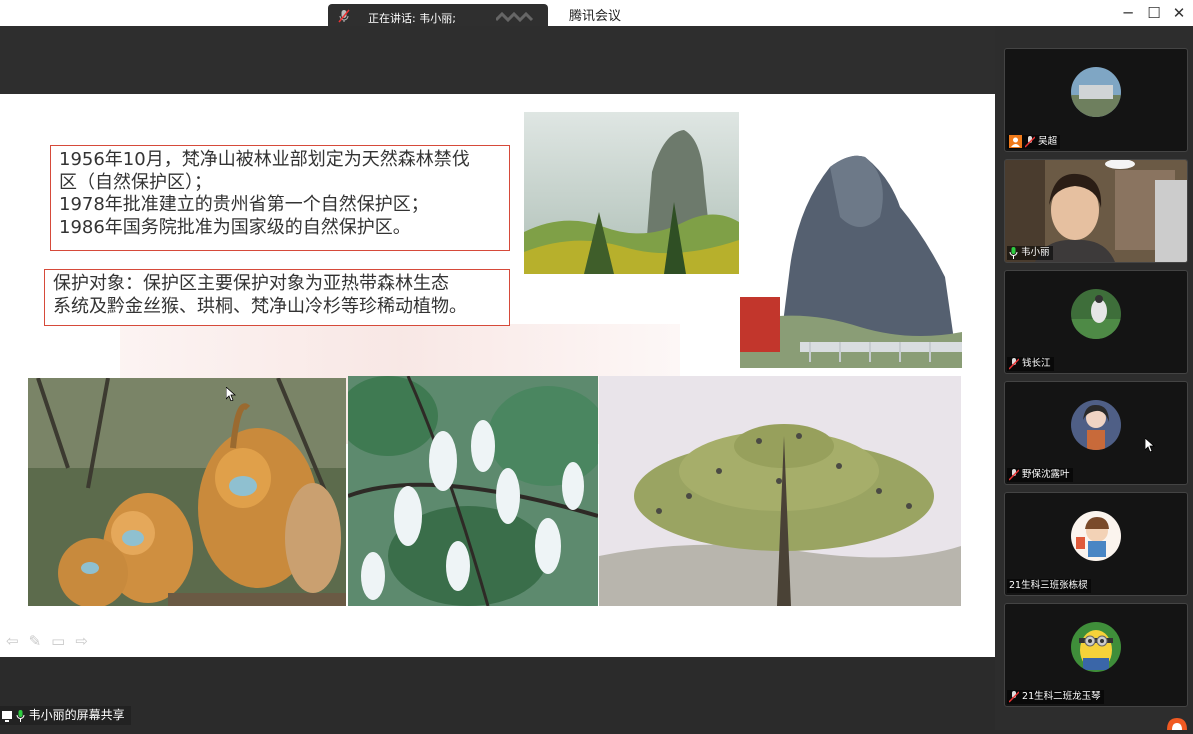  Describe the element at coordinates (251, 283) in the screenshot. I see `protection-line: 保护对象：保护区主要保护对象为亚热带森林生态` at that location.